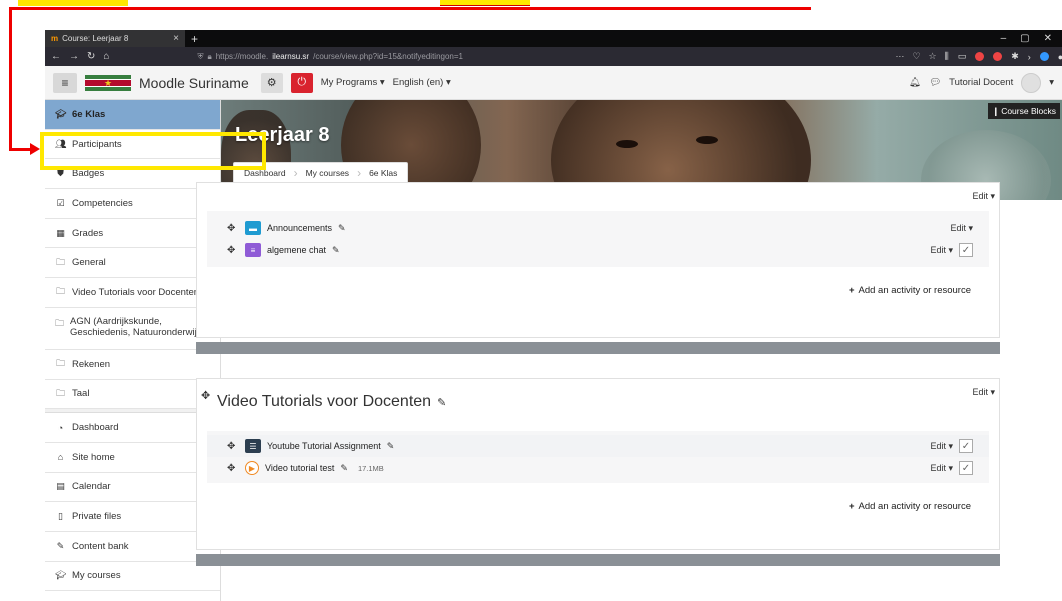 The image size is (1062, 601). I want to click on library-icon: ⫼, so click(947, 56).